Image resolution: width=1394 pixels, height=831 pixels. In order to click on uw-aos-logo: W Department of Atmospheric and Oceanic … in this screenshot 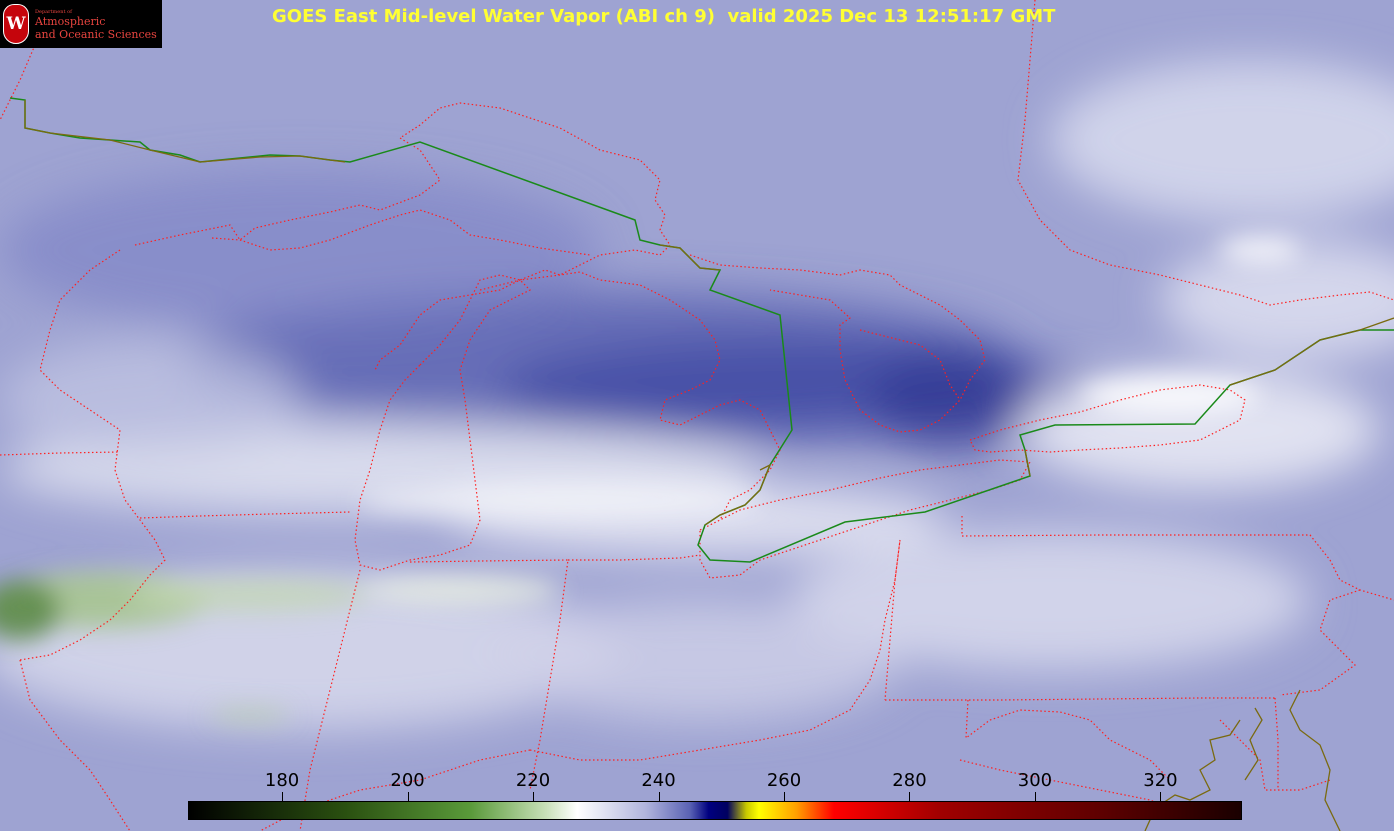, I will do `click(81, 24)`.